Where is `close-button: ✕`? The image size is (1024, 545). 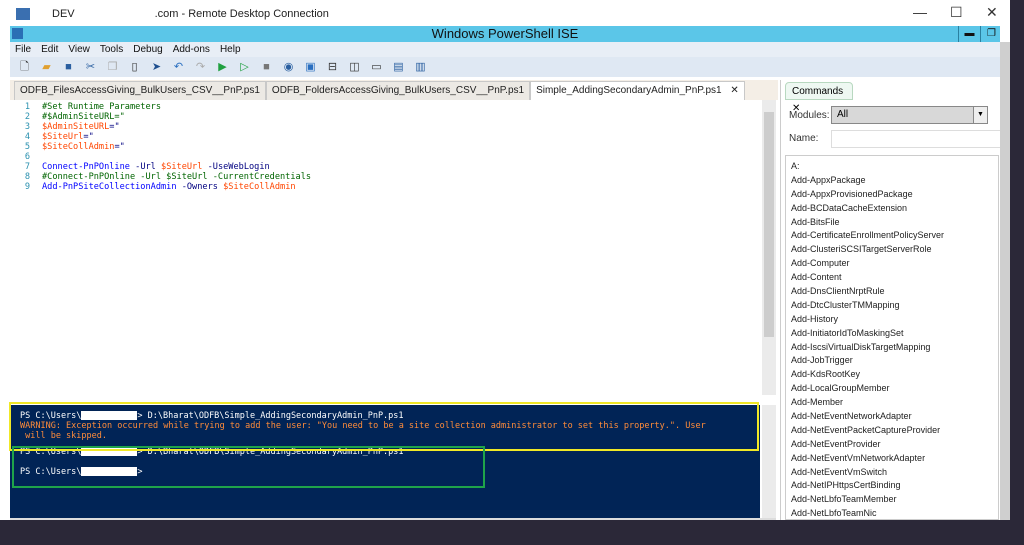
close-button: ✕ is located at coordinates (992, 12).